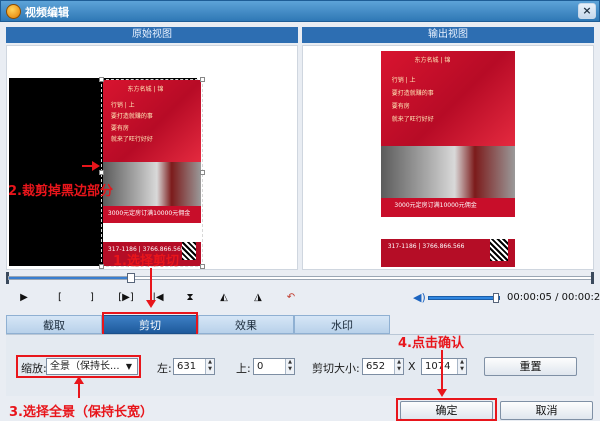 This screenshot has height=421, width=600. I want to click on volume-slider, so click(464, 298).